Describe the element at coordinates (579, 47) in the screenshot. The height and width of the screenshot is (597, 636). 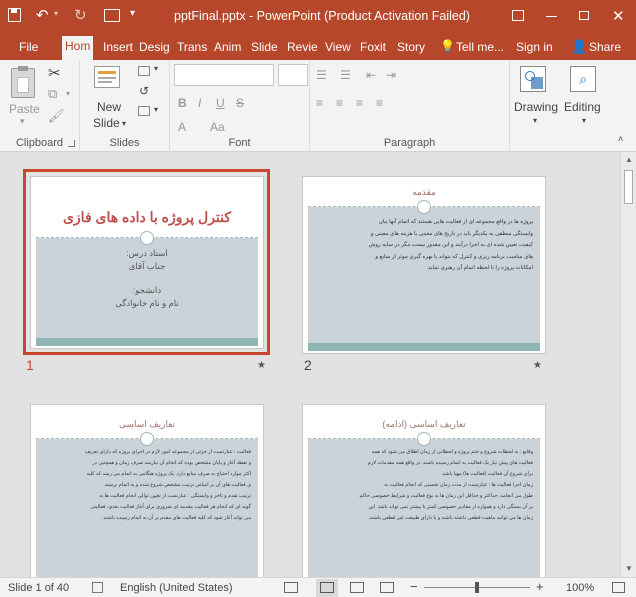
I see `share-person-icon: 👤` at that location.